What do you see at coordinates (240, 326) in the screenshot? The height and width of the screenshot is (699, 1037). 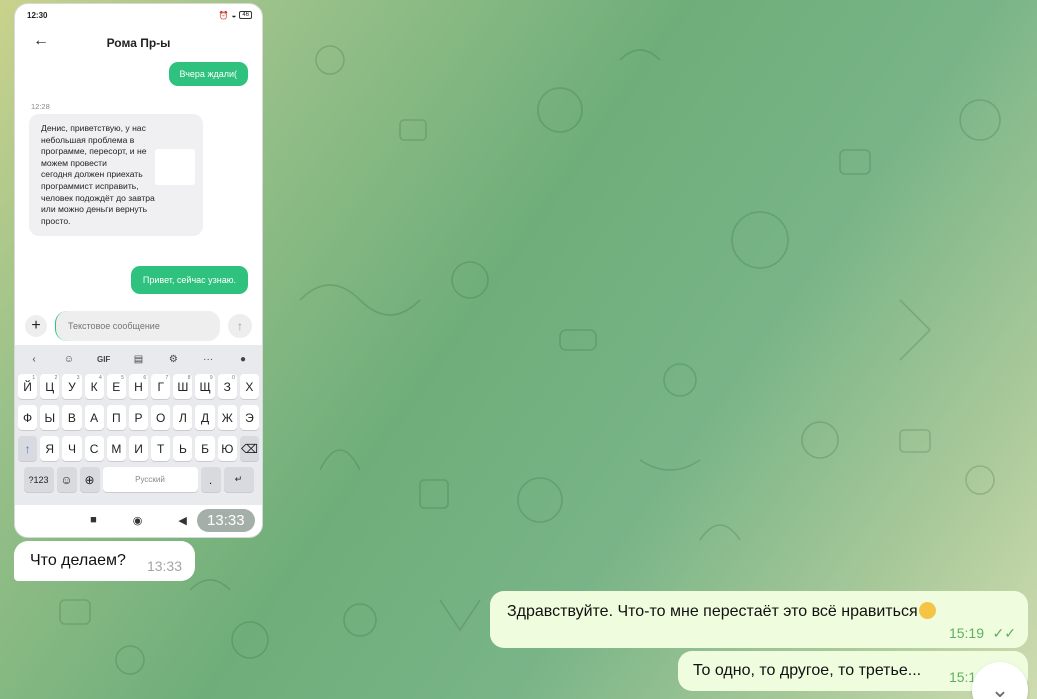 I see `send-arrow-icon: ↑` at bounding box center [240, 326].